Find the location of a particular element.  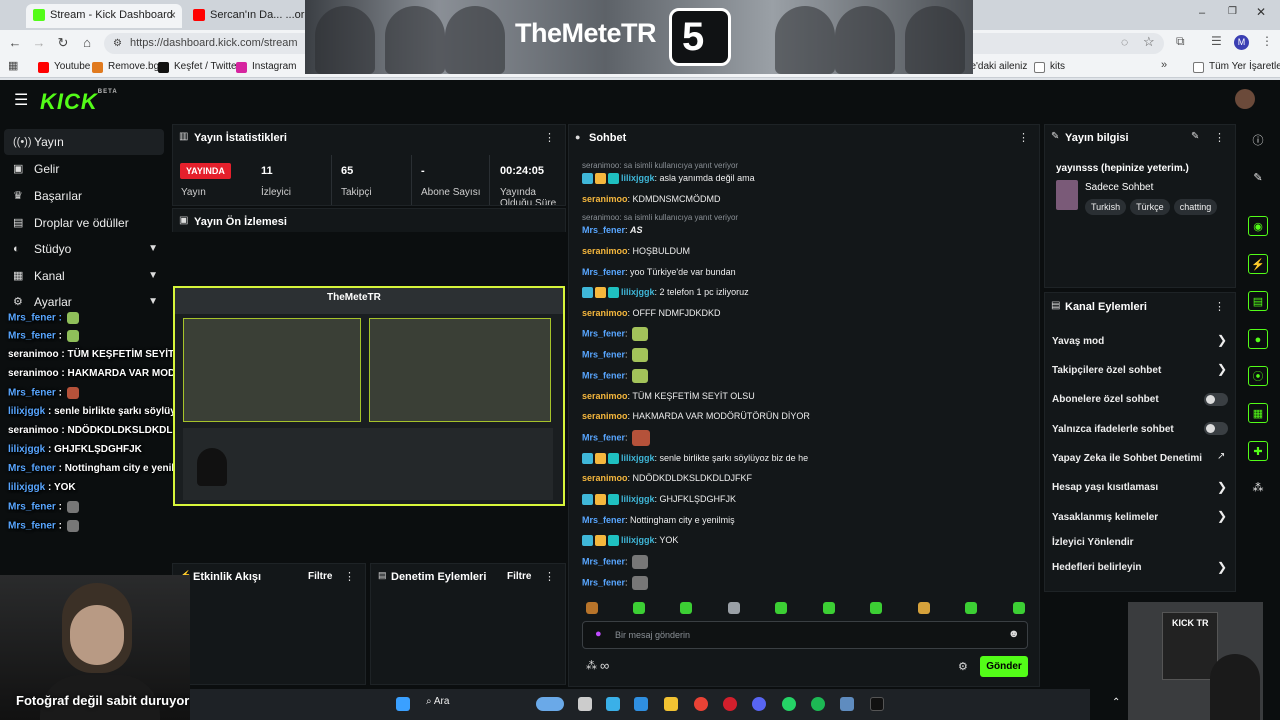

chevron-up-icon: ⌃ is located at coordinates (1116, 702).